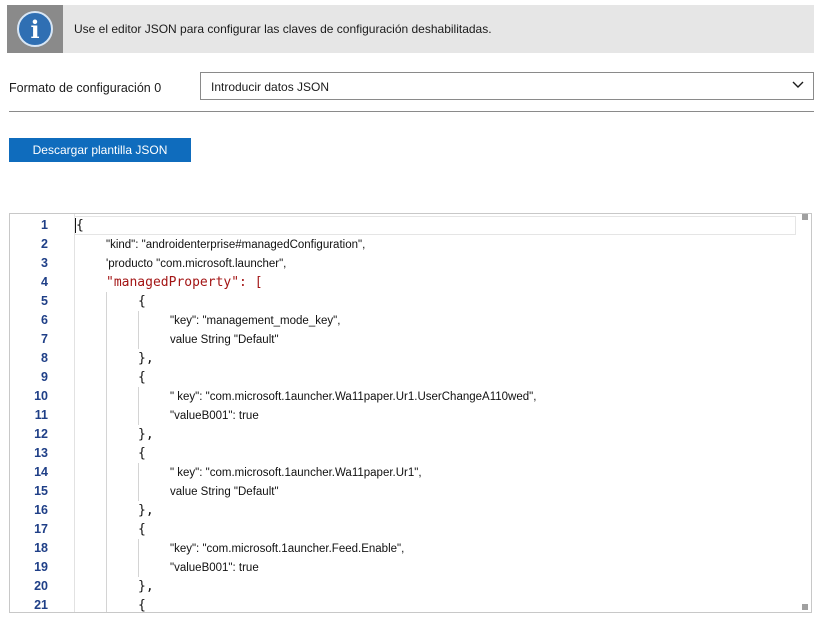 Image resolution: width=818 pixels, height=619 pixels. I want to click on config-format-dropdown: Introducir datos JSON, so click(507, 86).